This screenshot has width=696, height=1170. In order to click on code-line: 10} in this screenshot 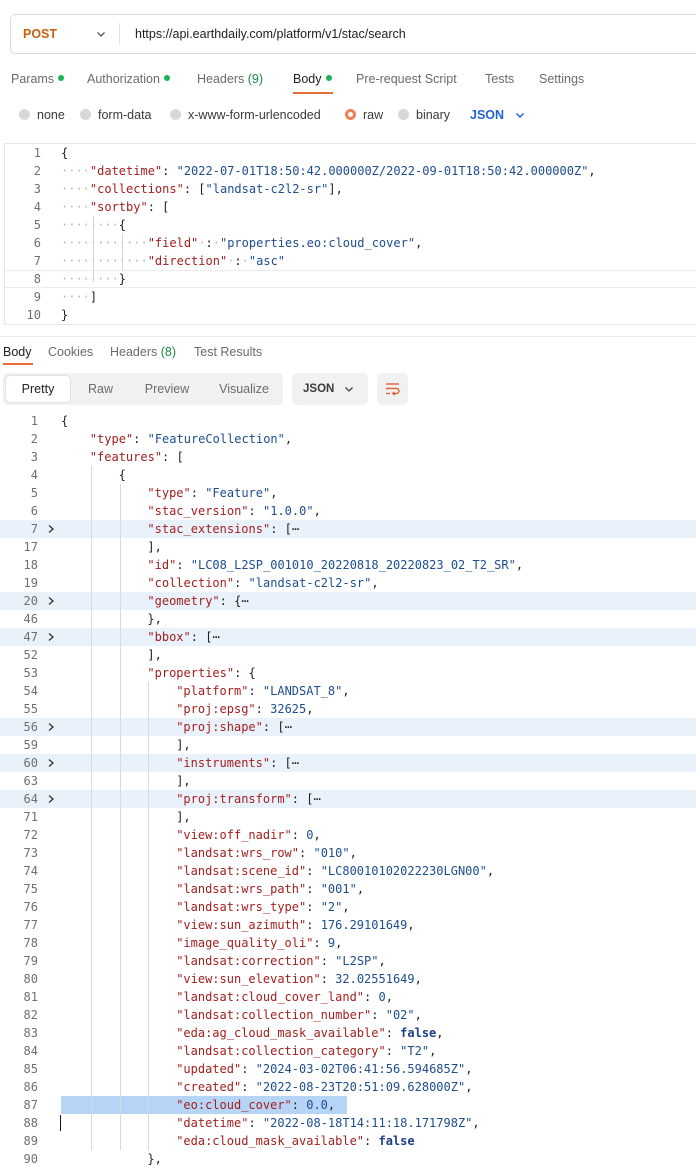, I will do `click(350, 315)`.